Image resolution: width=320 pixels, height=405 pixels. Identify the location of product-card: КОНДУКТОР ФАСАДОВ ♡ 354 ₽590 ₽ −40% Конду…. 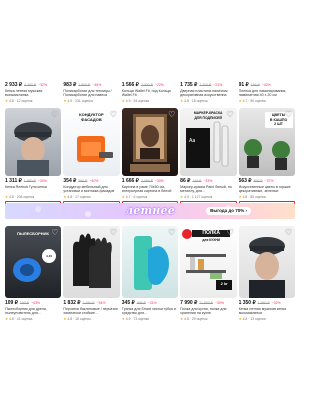
(91, 157).